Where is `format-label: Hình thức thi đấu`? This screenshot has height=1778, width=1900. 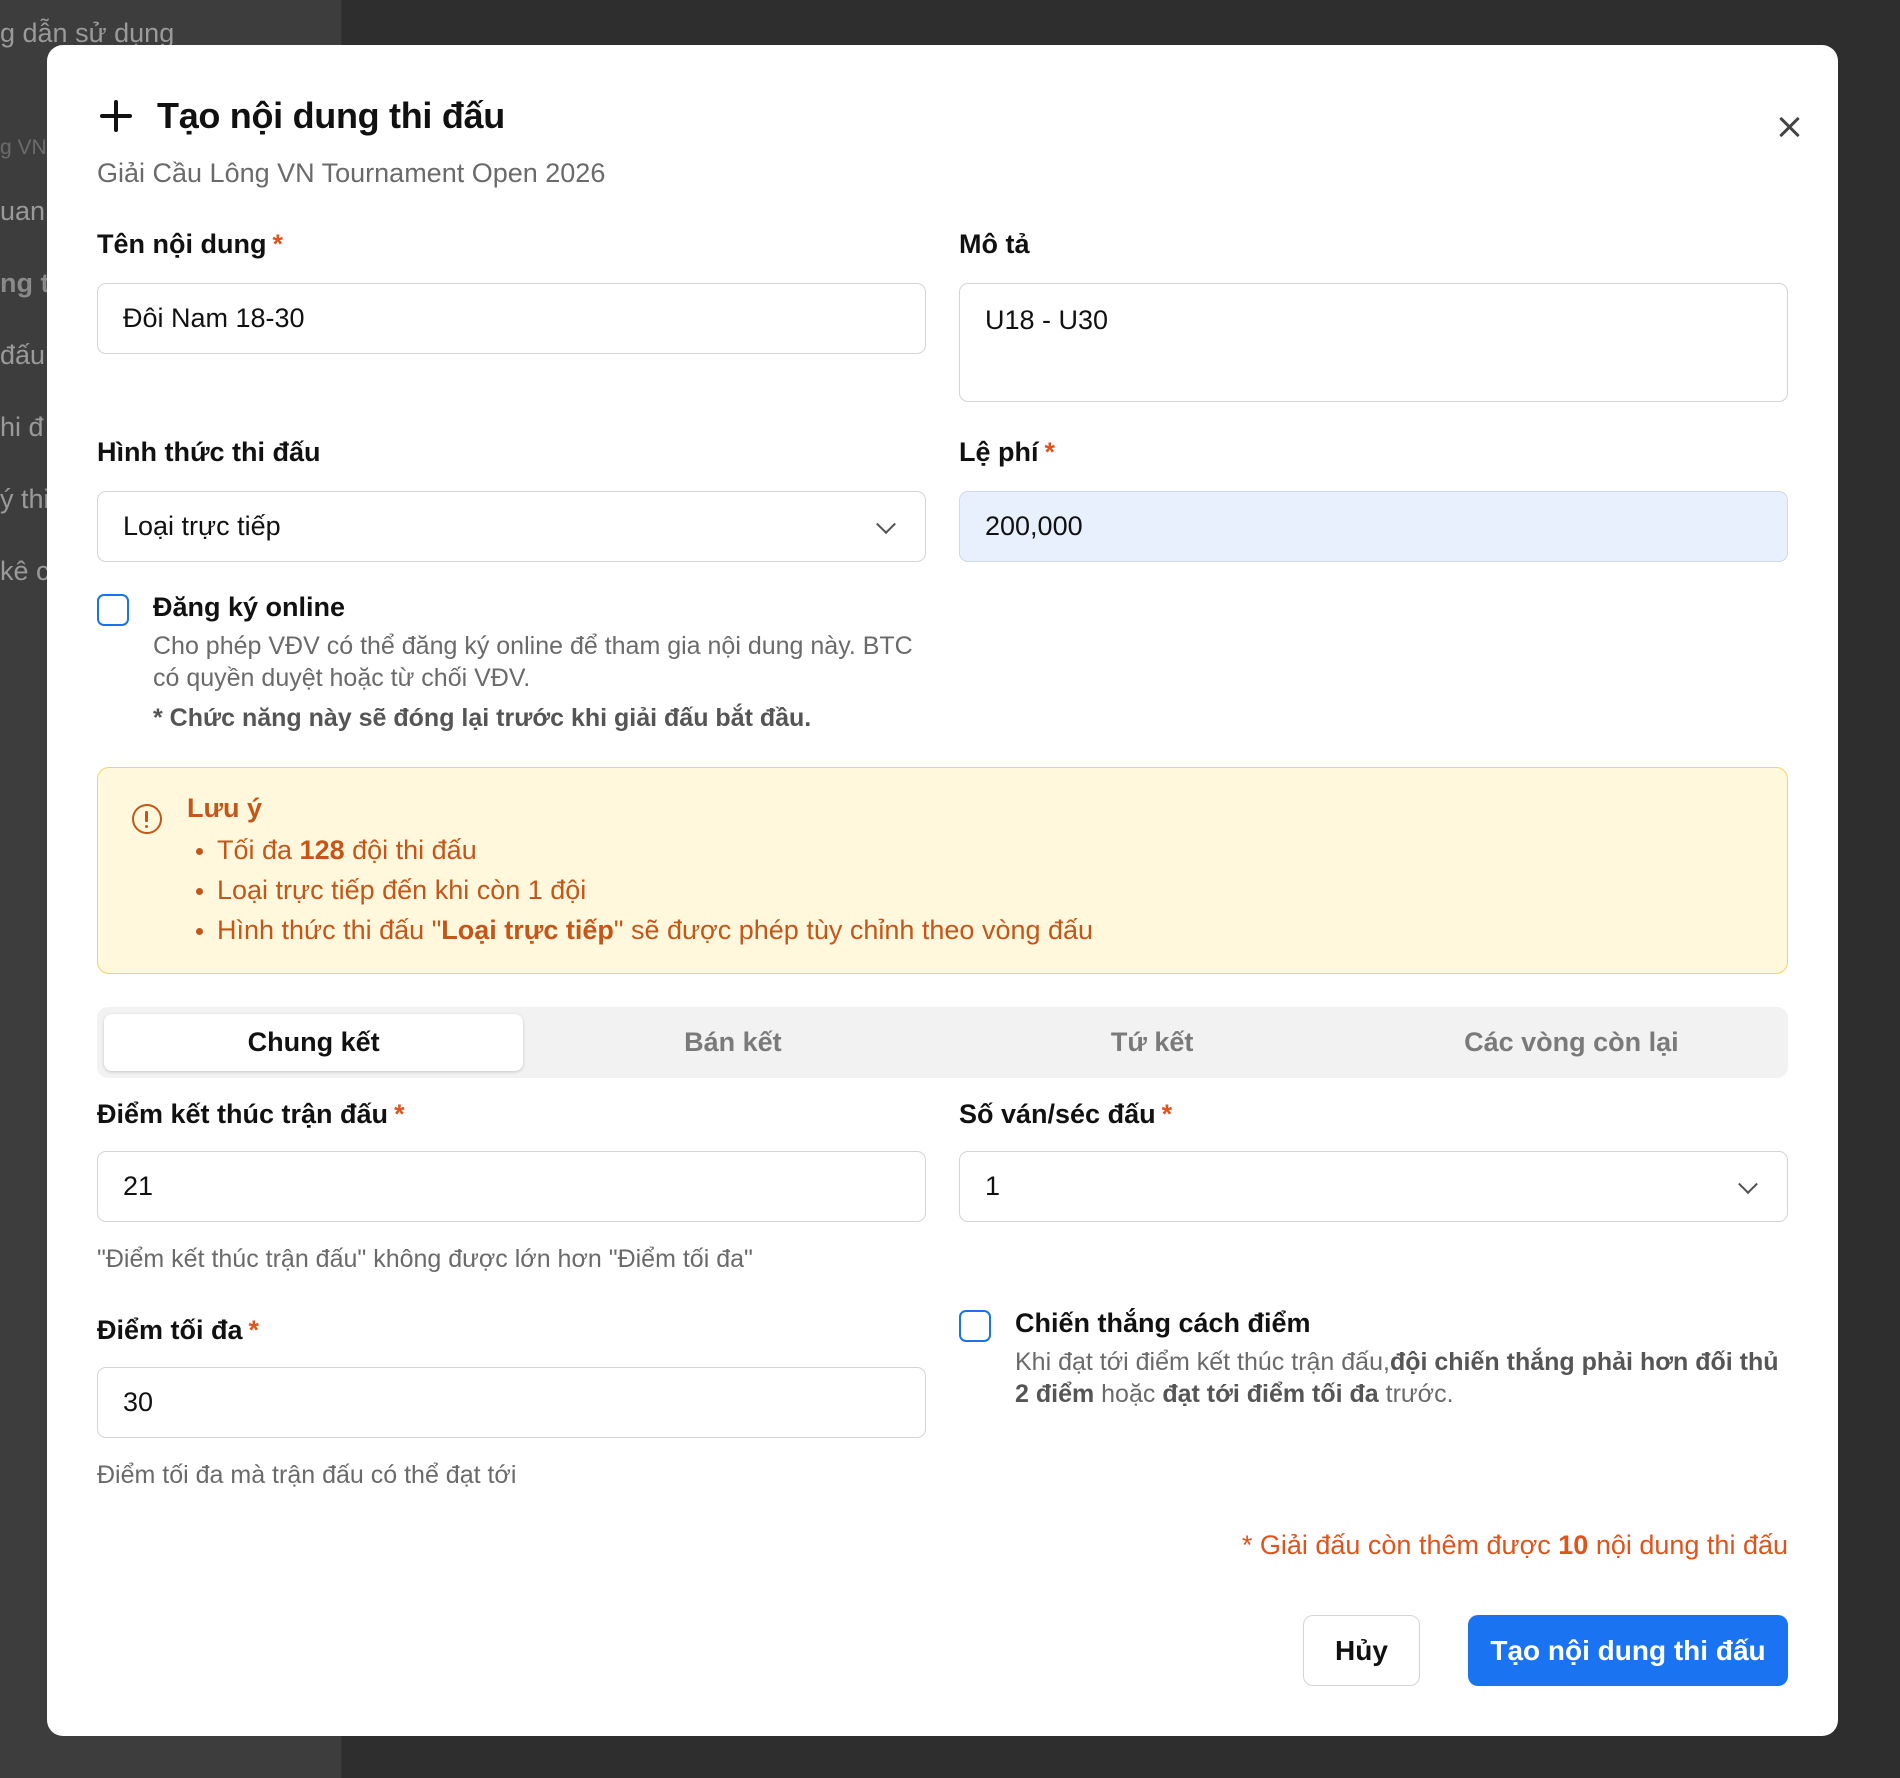
format-label: Hình thức thi đấu is located at coordinates (209, 452).